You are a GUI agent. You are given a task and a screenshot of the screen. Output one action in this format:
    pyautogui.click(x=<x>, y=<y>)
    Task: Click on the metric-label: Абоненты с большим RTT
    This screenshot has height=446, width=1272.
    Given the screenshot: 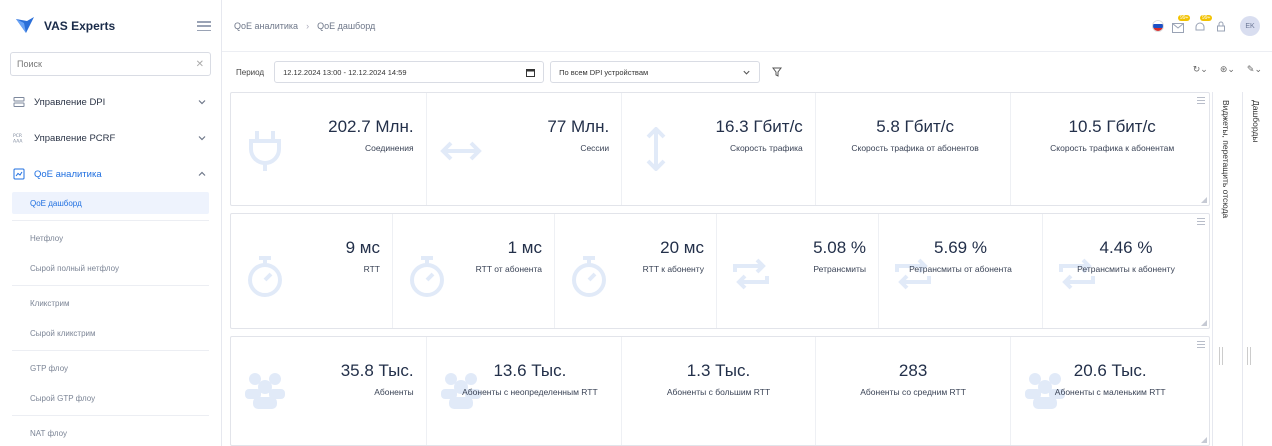 What is the action you would take?
    pyautogui.click(x=718, y=392)
    